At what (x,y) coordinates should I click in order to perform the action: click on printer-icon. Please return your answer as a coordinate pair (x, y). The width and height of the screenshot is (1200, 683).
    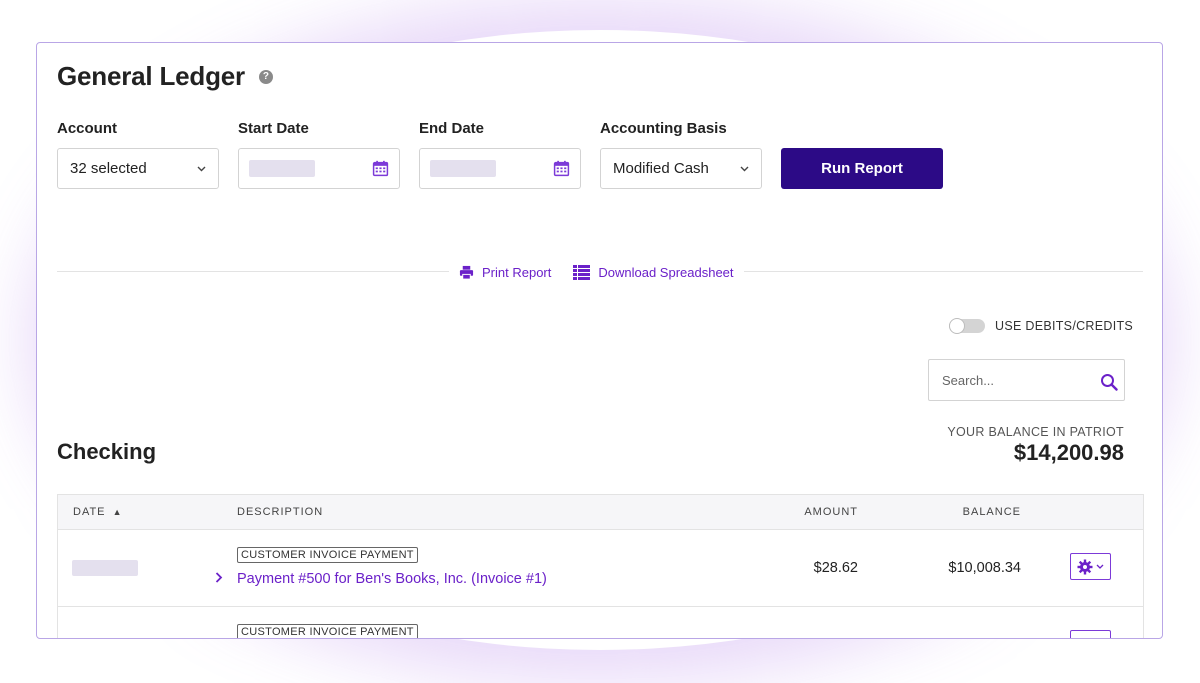
    Looking at the image, I should click on (466, 272).